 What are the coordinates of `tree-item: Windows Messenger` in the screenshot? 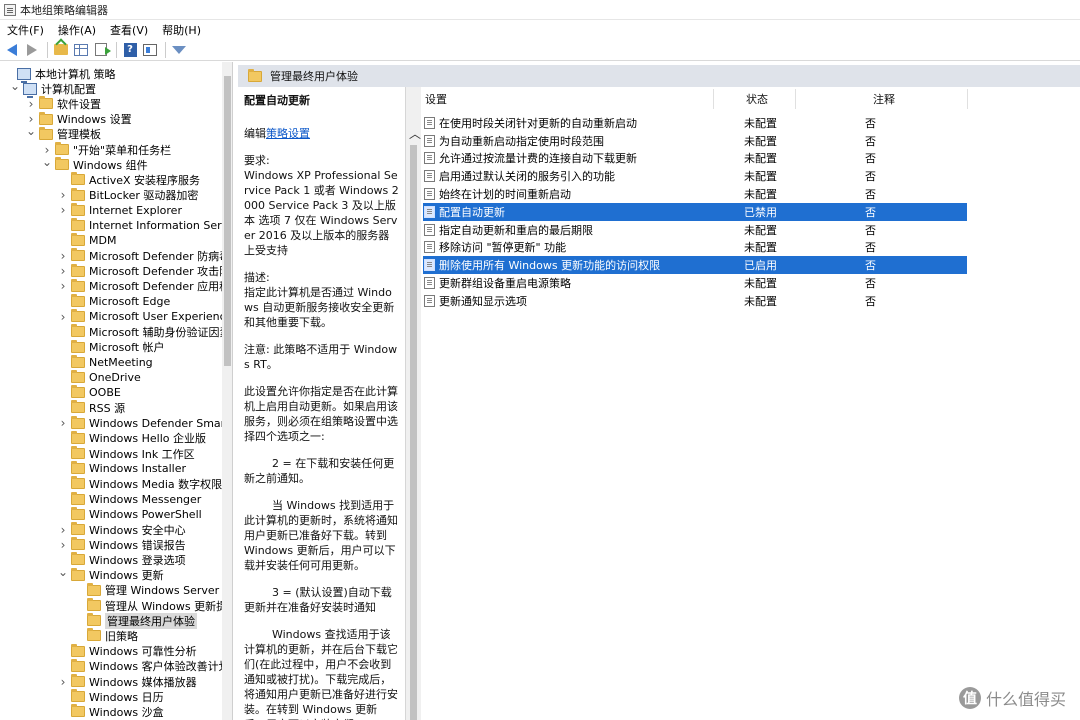 It's located at (129, 499).